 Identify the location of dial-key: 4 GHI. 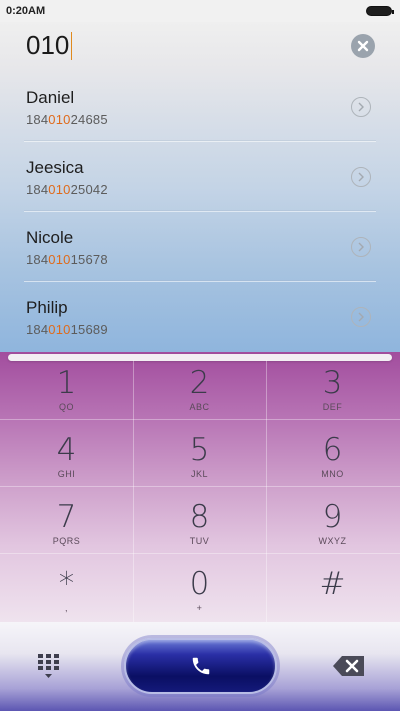
(66, 452).